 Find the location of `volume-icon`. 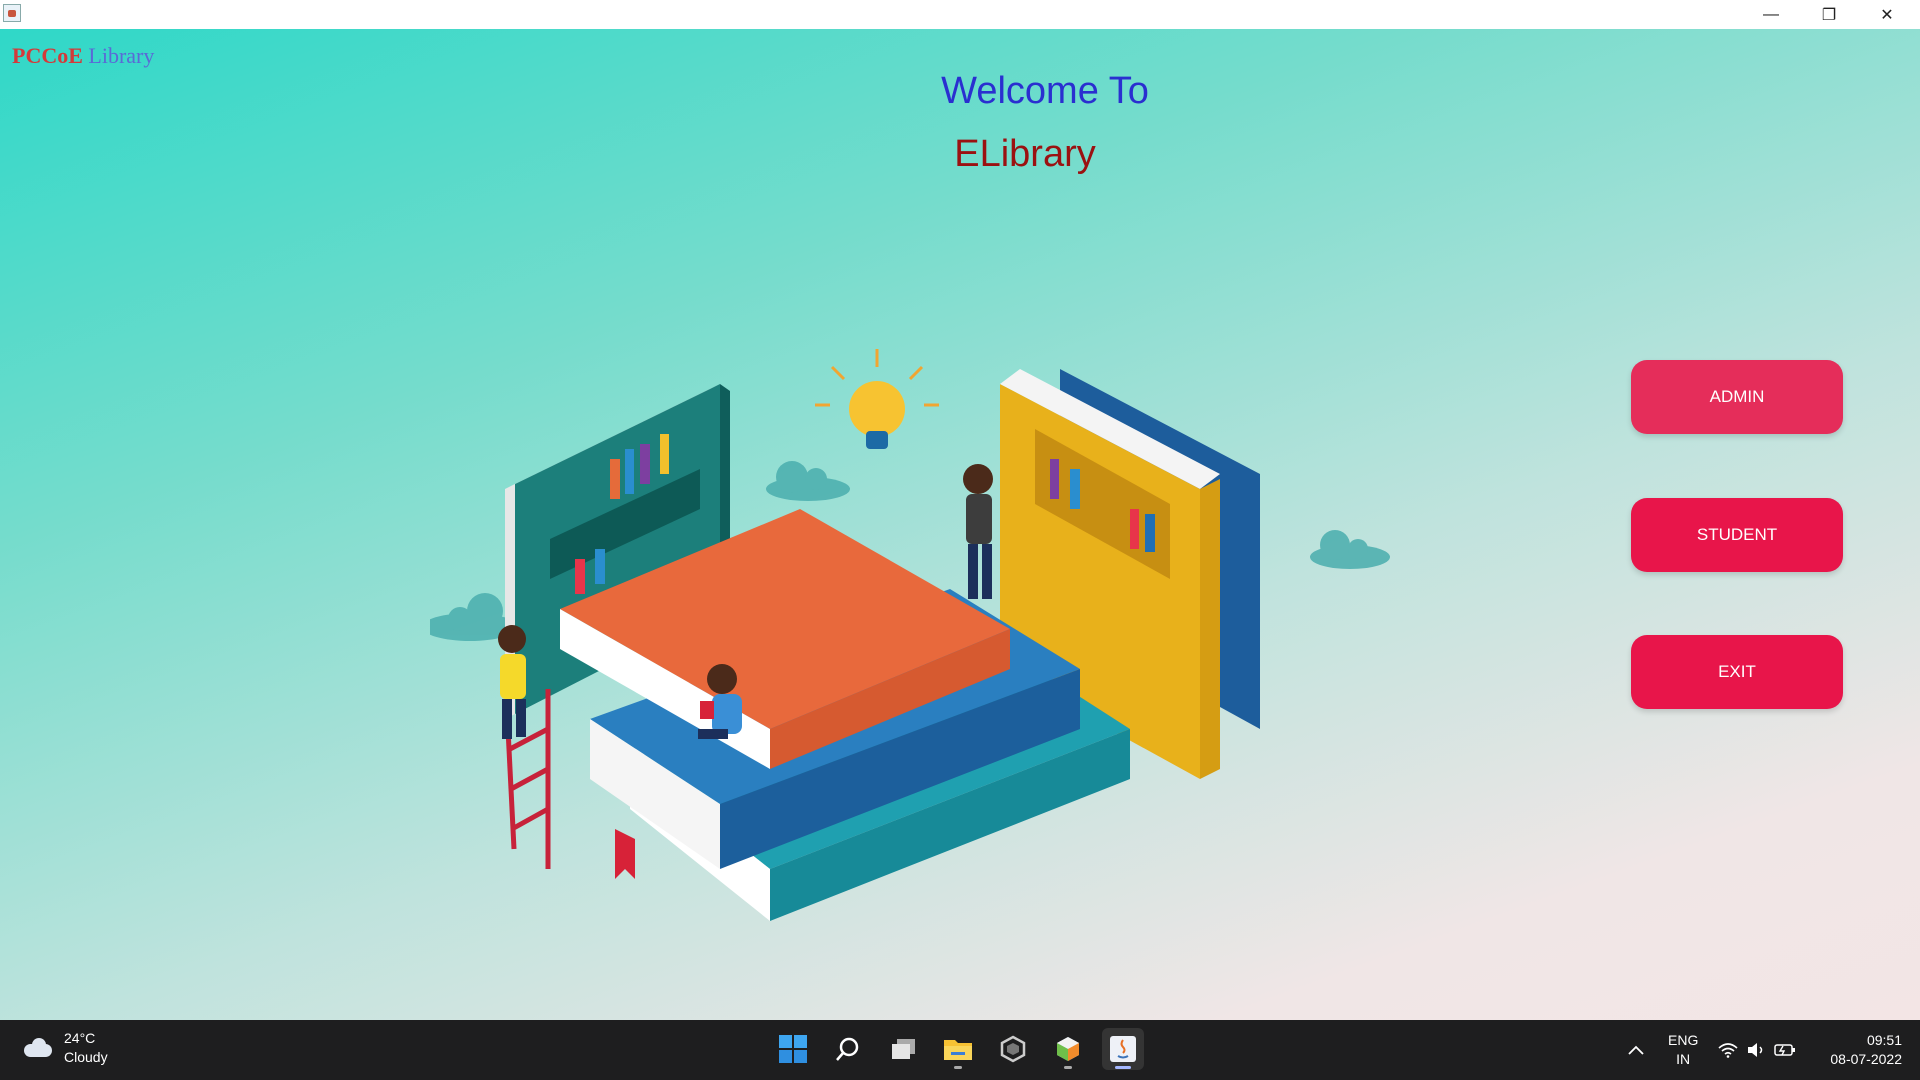

volume-icon is located at coordinates (1755, 1050).